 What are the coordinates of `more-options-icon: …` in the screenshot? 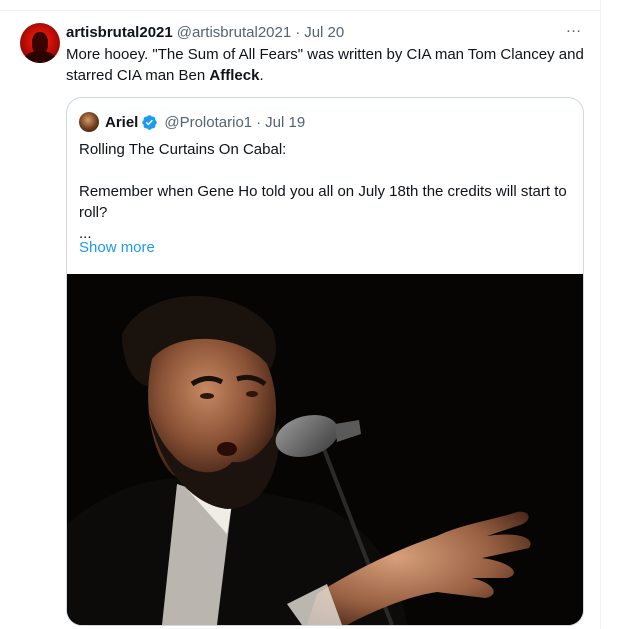 It's located at (574, 29).